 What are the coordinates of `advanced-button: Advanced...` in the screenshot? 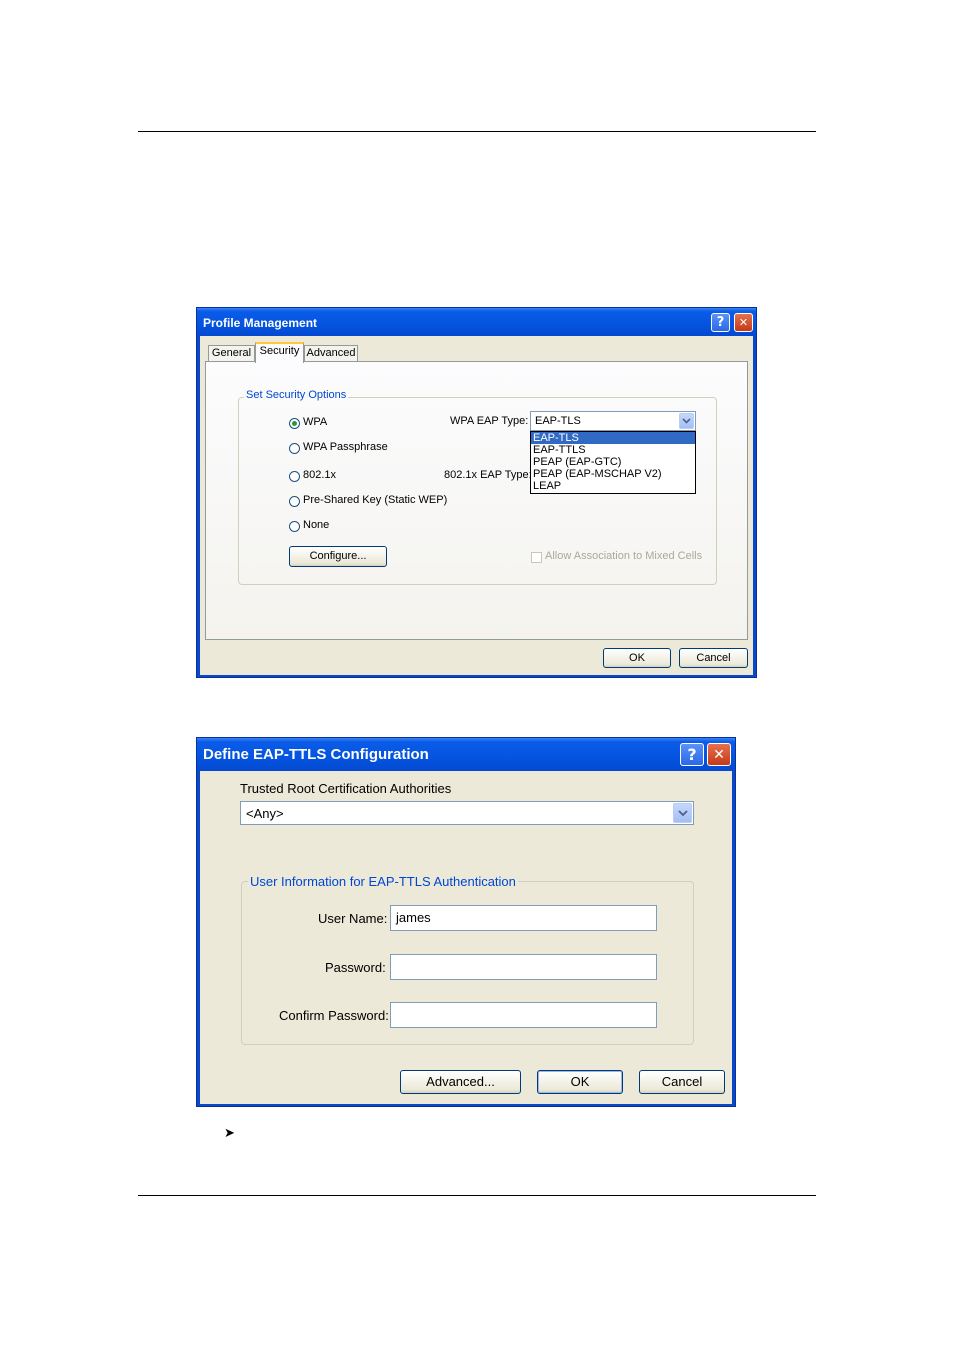 It's located at (460, 1082).